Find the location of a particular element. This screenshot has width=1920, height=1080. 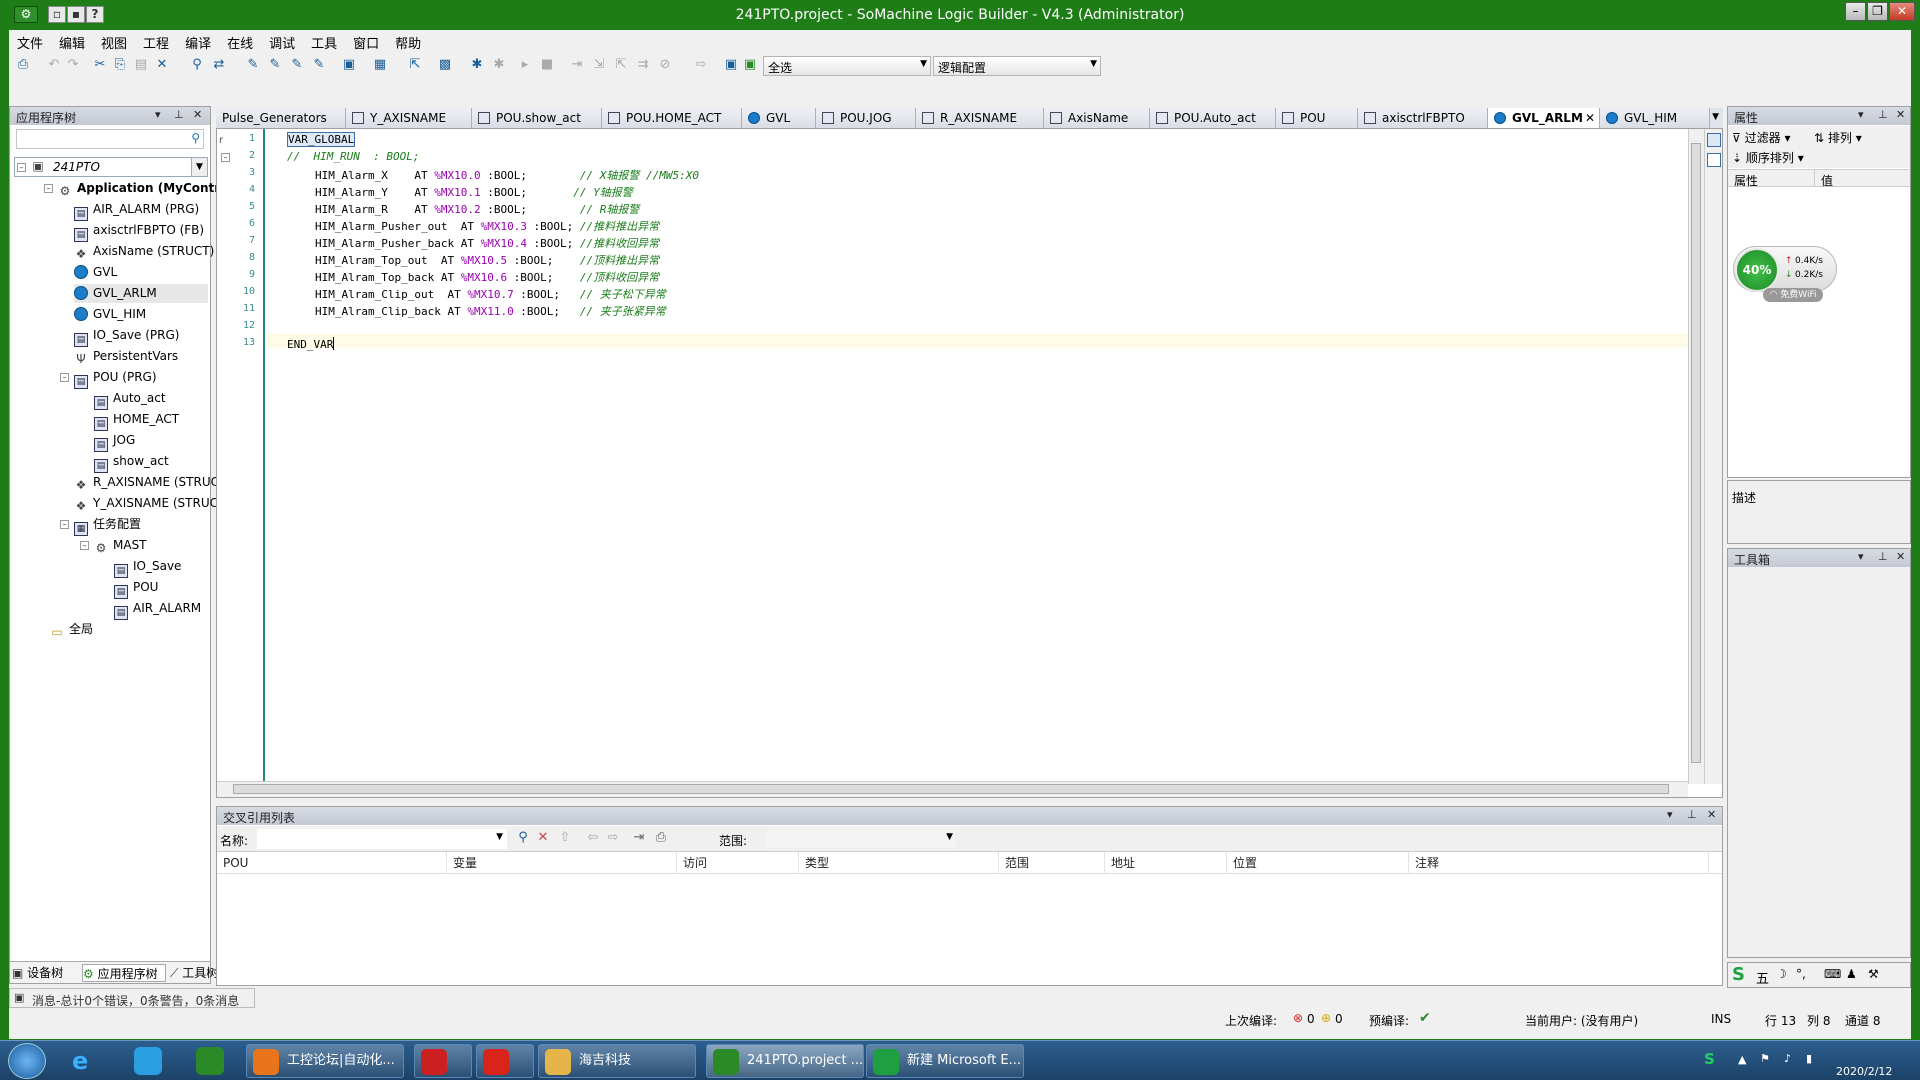

menu-item: 在线 is located at coordinates (240, 41).